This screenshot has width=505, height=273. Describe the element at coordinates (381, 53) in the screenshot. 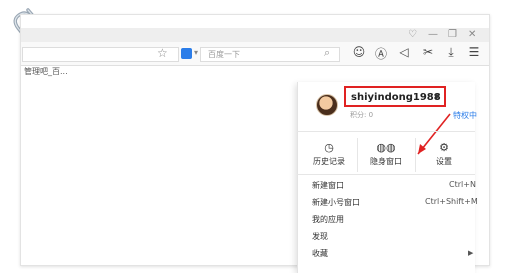

I see `a-circle-icon: Ⓐ` at that location.